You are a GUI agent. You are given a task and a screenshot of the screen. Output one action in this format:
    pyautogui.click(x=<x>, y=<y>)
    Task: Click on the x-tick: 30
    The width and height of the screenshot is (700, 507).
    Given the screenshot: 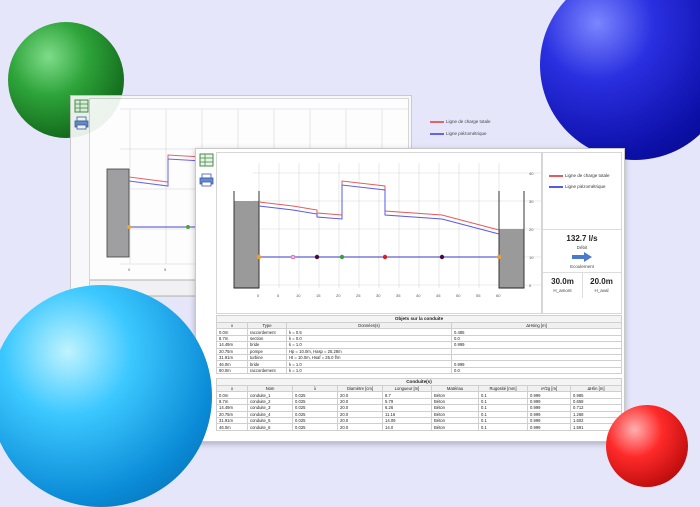 What is the action you would take?
    pyautogui.click(x=378, y=295)
    